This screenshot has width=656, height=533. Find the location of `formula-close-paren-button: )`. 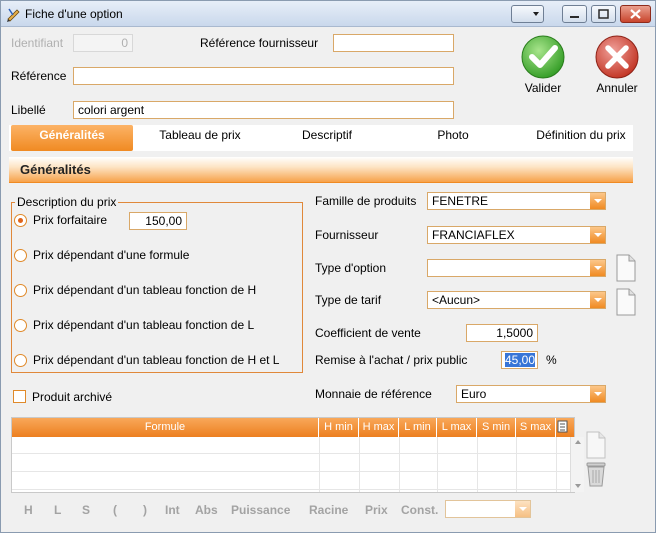

formula-close-paren-button: ) is located at coordinates (145, 510).